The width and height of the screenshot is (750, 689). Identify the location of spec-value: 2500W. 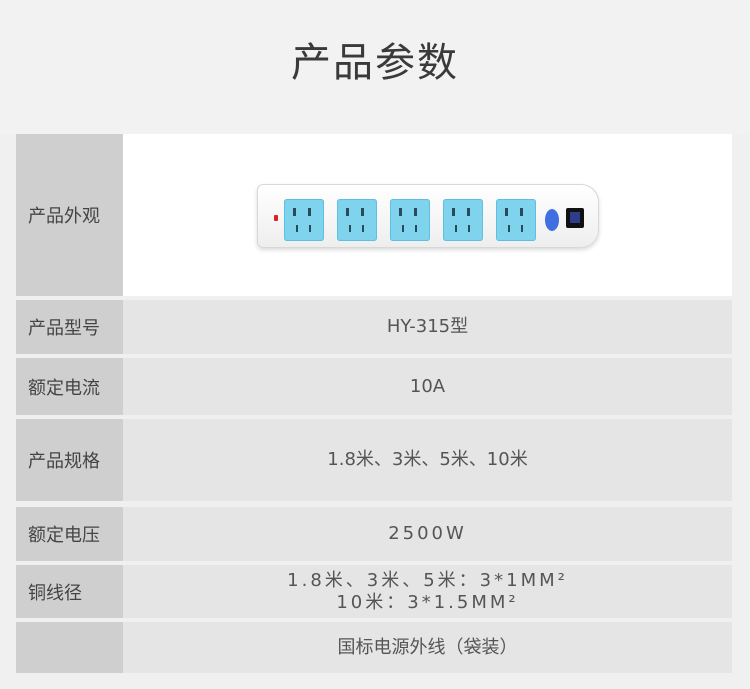
(427, 534).